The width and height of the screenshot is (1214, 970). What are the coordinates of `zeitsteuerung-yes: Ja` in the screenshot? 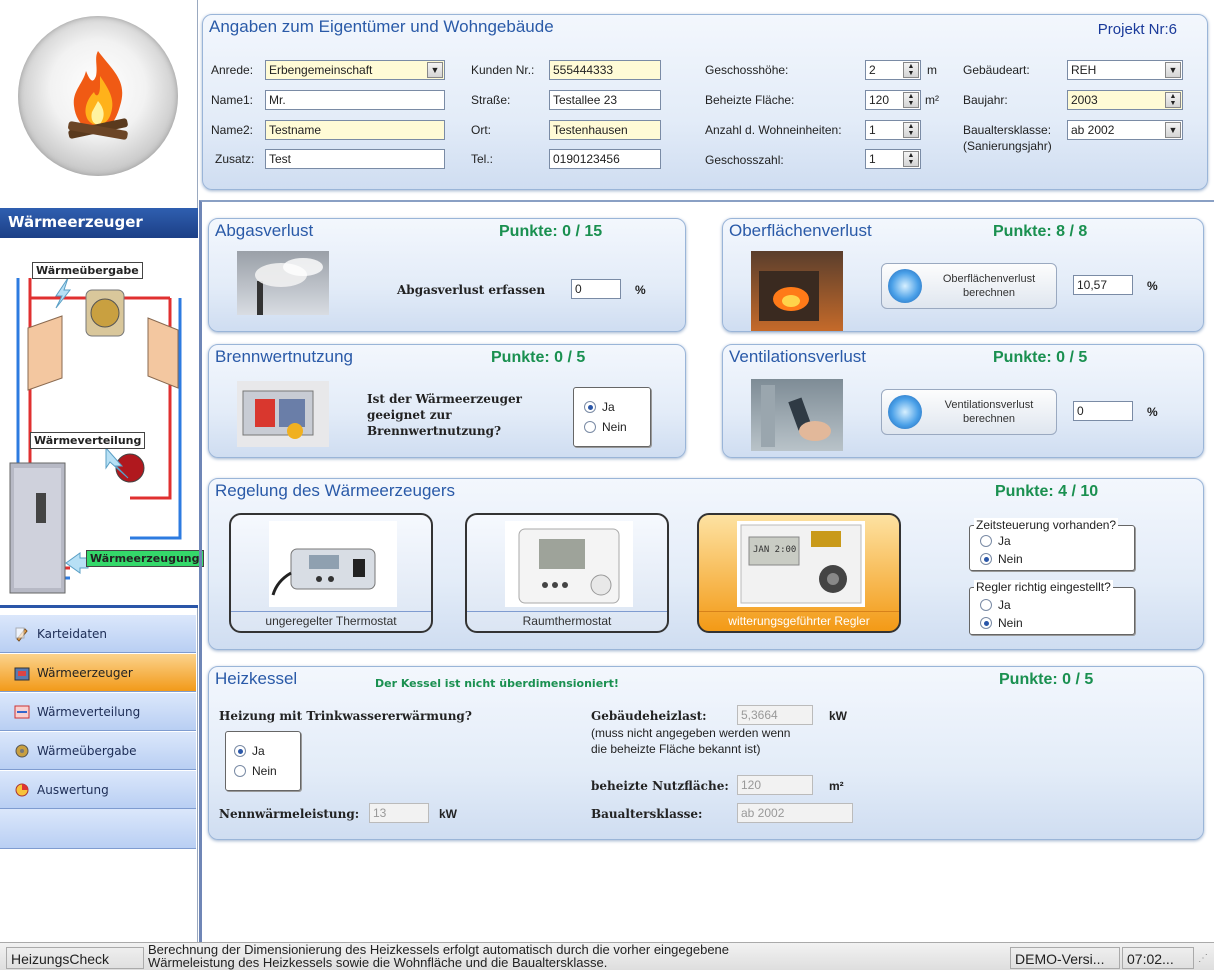 It's located at (995, 541).